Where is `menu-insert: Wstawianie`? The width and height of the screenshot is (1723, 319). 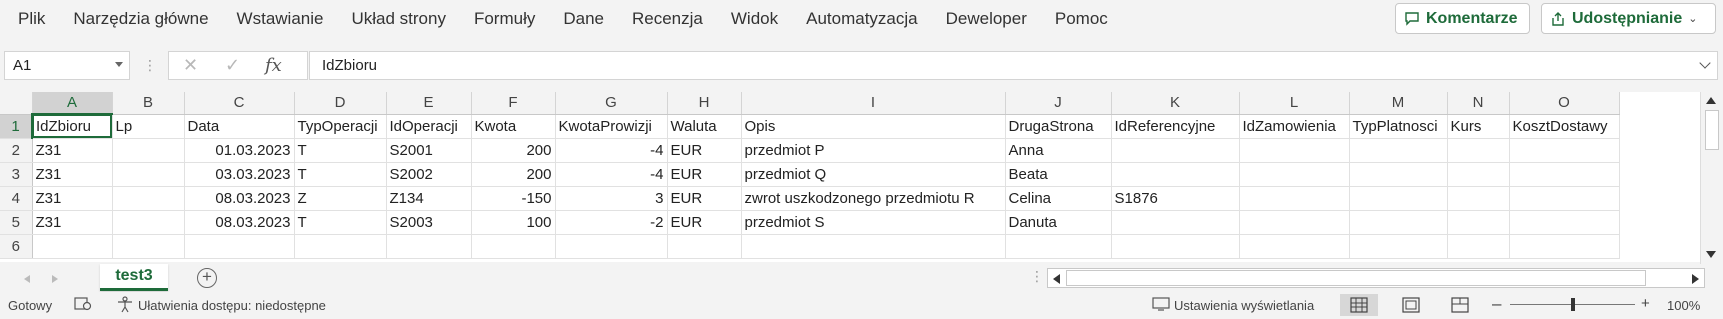 menu-insert: Wstawianie is located at coordinates (280, 19).